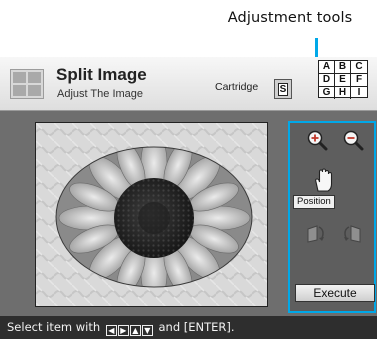 This screenshot has height=339, width=377. Describe the element at coordinates (54, 327) in the screenshot. I see `status-prefix: Select item with` at that location.